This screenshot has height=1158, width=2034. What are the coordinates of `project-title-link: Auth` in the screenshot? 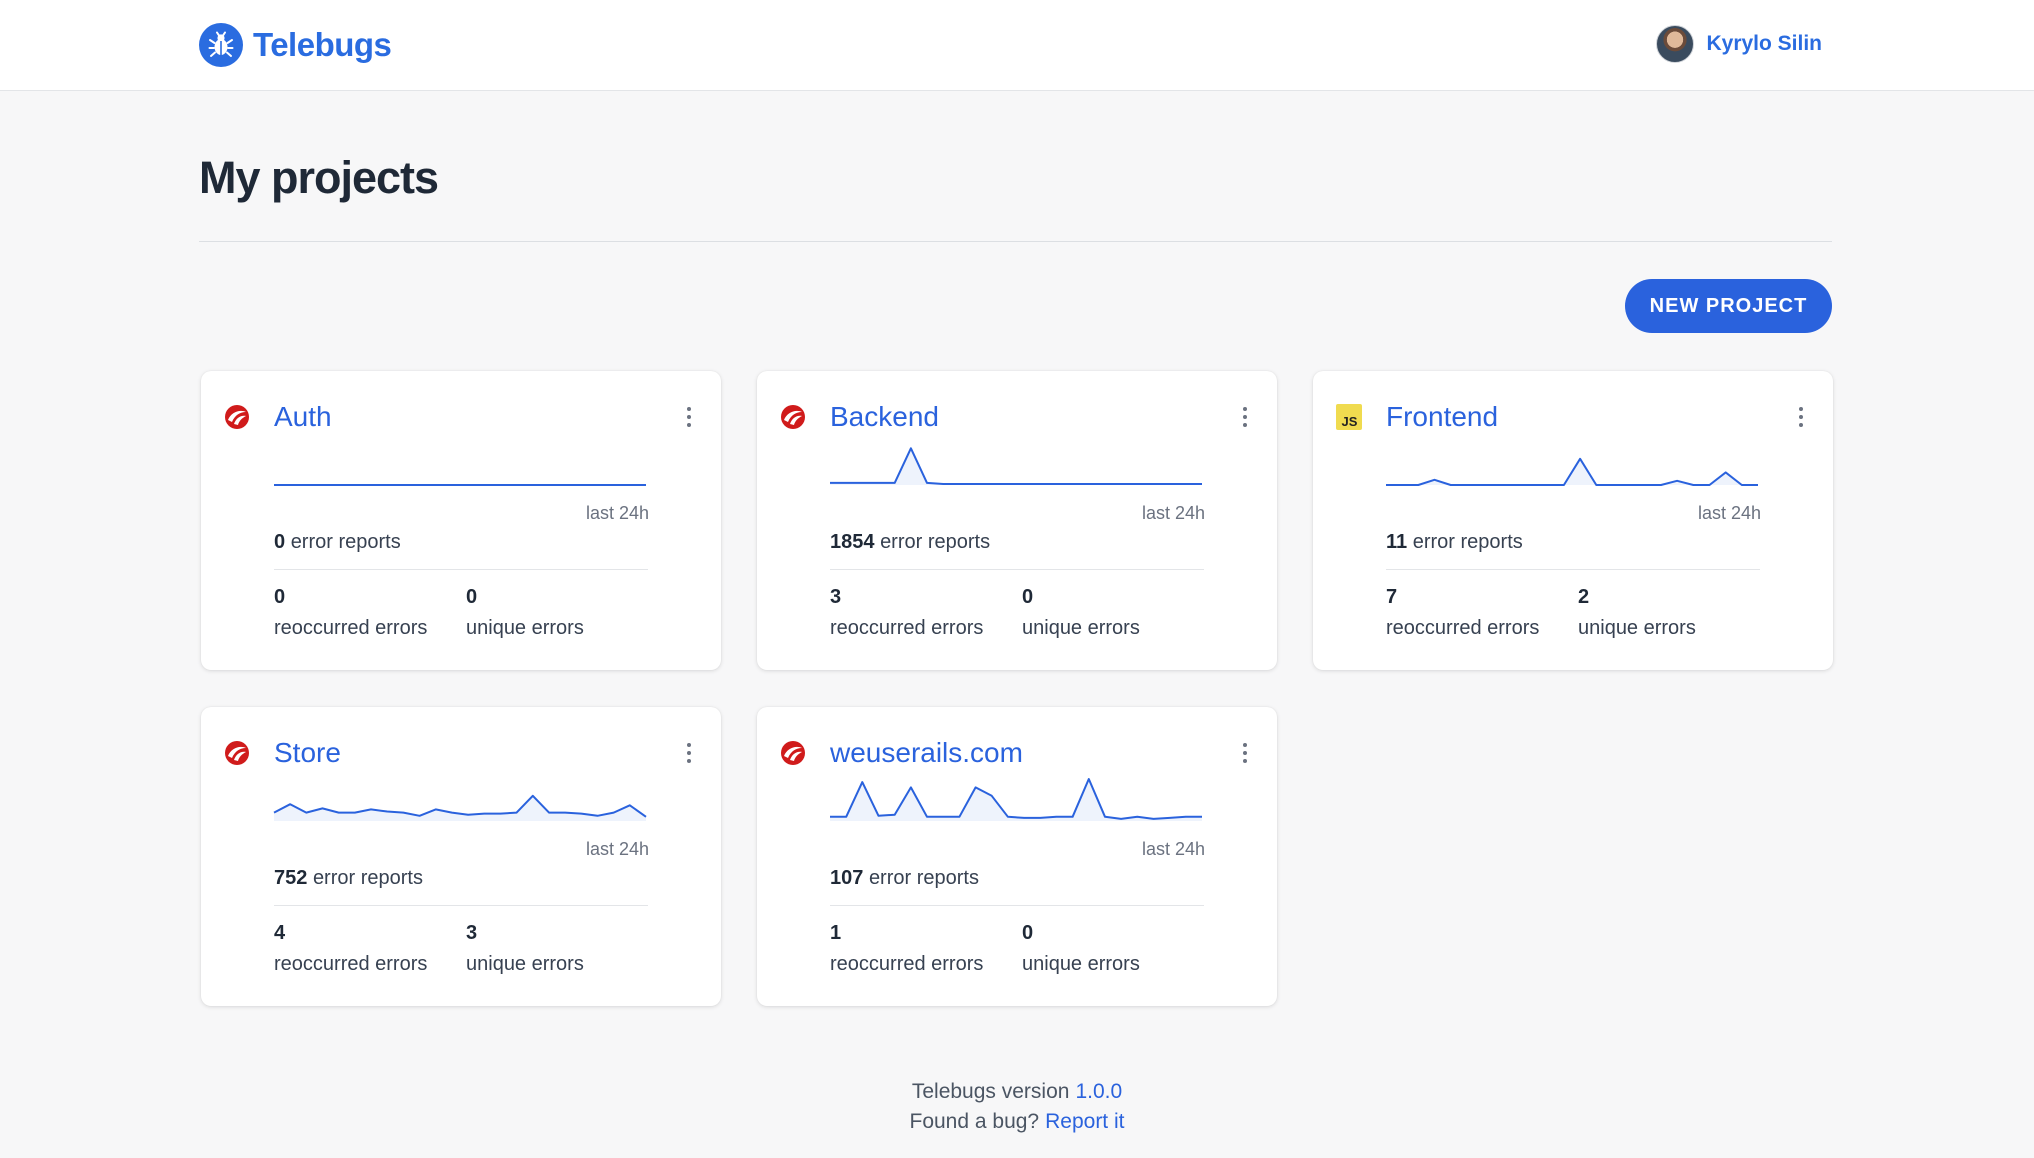 It's located at (303, 417).